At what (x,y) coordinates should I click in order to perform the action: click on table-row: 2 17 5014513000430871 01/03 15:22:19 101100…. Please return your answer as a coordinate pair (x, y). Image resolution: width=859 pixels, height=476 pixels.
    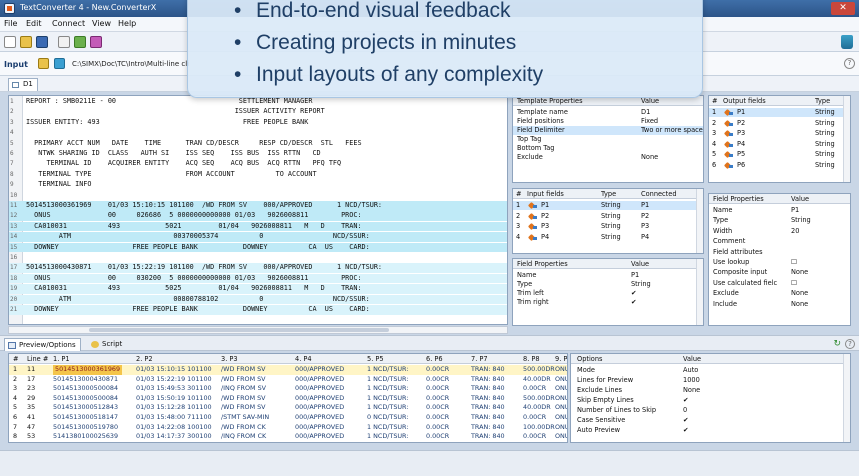
    Looking at the image, I should click on (288, 380).